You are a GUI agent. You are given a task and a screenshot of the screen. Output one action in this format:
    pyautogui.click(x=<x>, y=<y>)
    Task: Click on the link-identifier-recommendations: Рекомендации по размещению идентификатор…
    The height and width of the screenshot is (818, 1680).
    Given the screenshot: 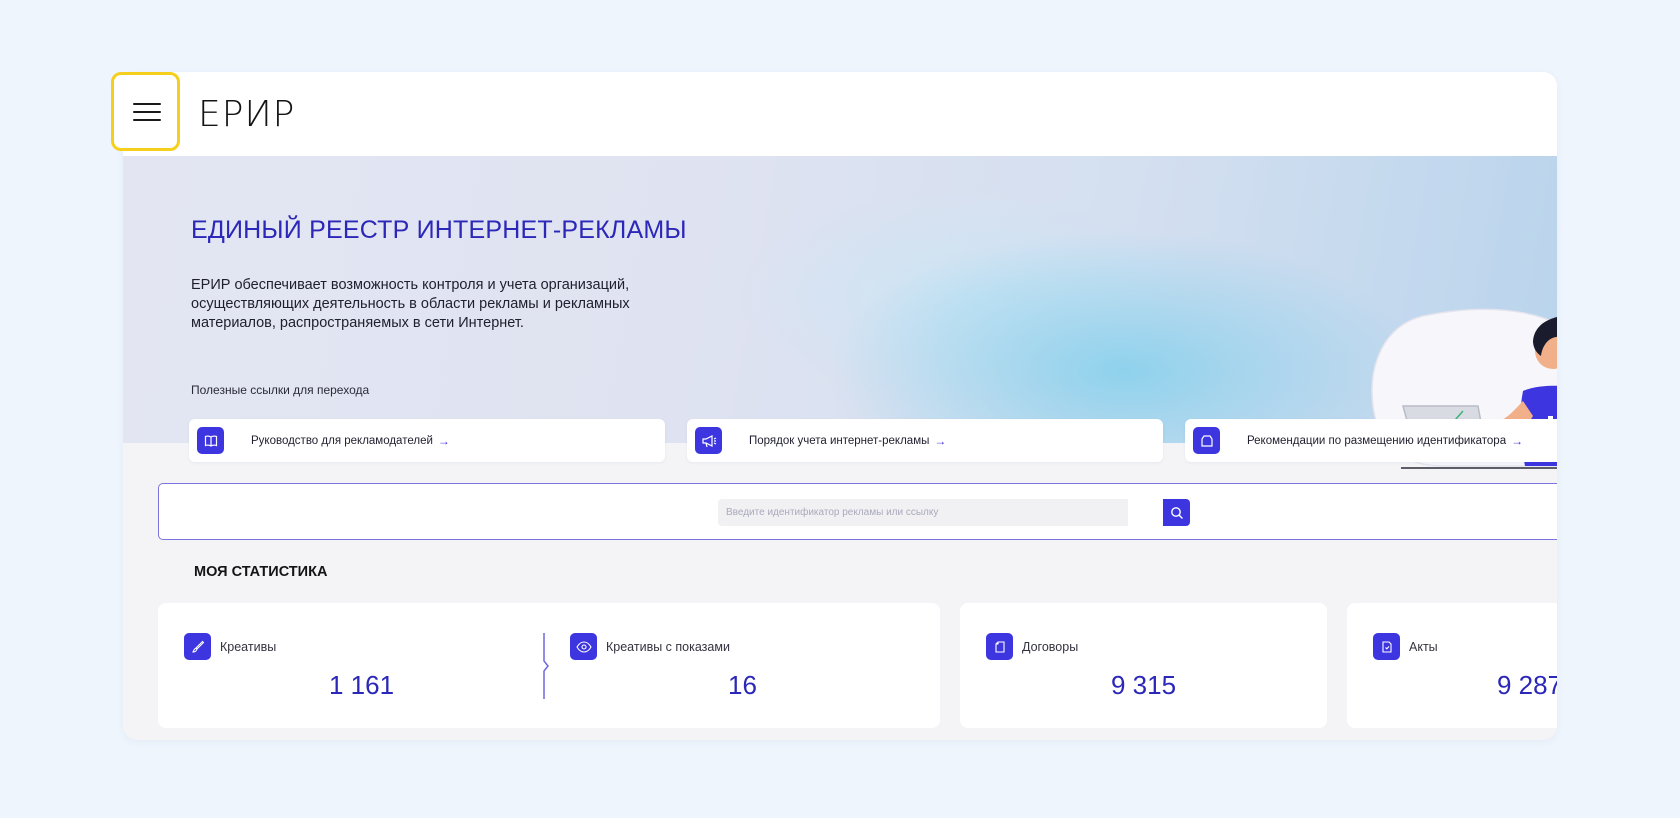 What is the action you would take?
    pyautogui.click(x=1371, y=440)
    